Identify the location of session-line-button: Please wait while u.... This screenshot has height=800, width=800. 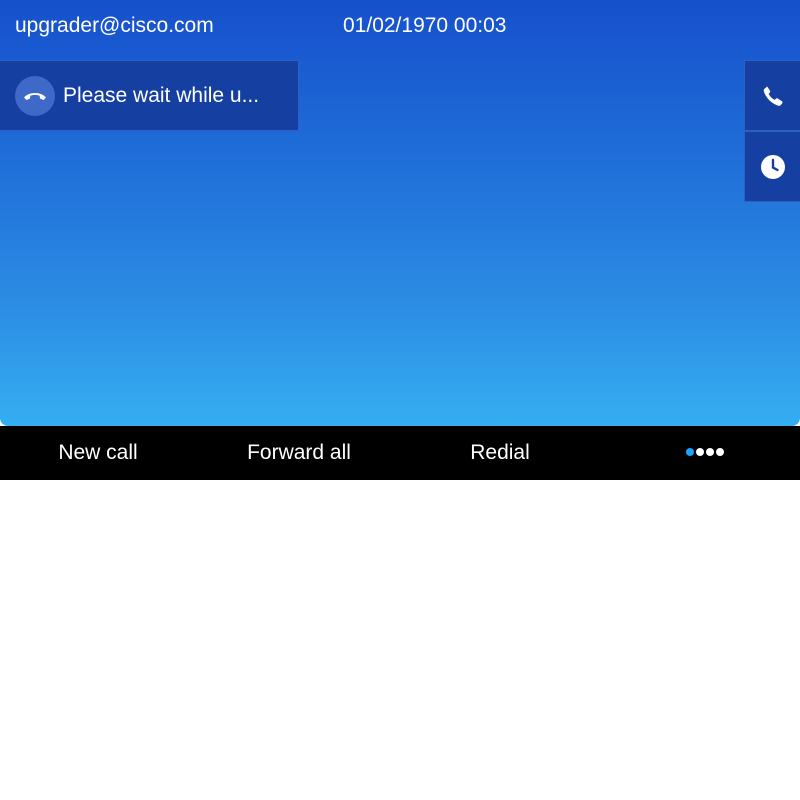
(149, 95).